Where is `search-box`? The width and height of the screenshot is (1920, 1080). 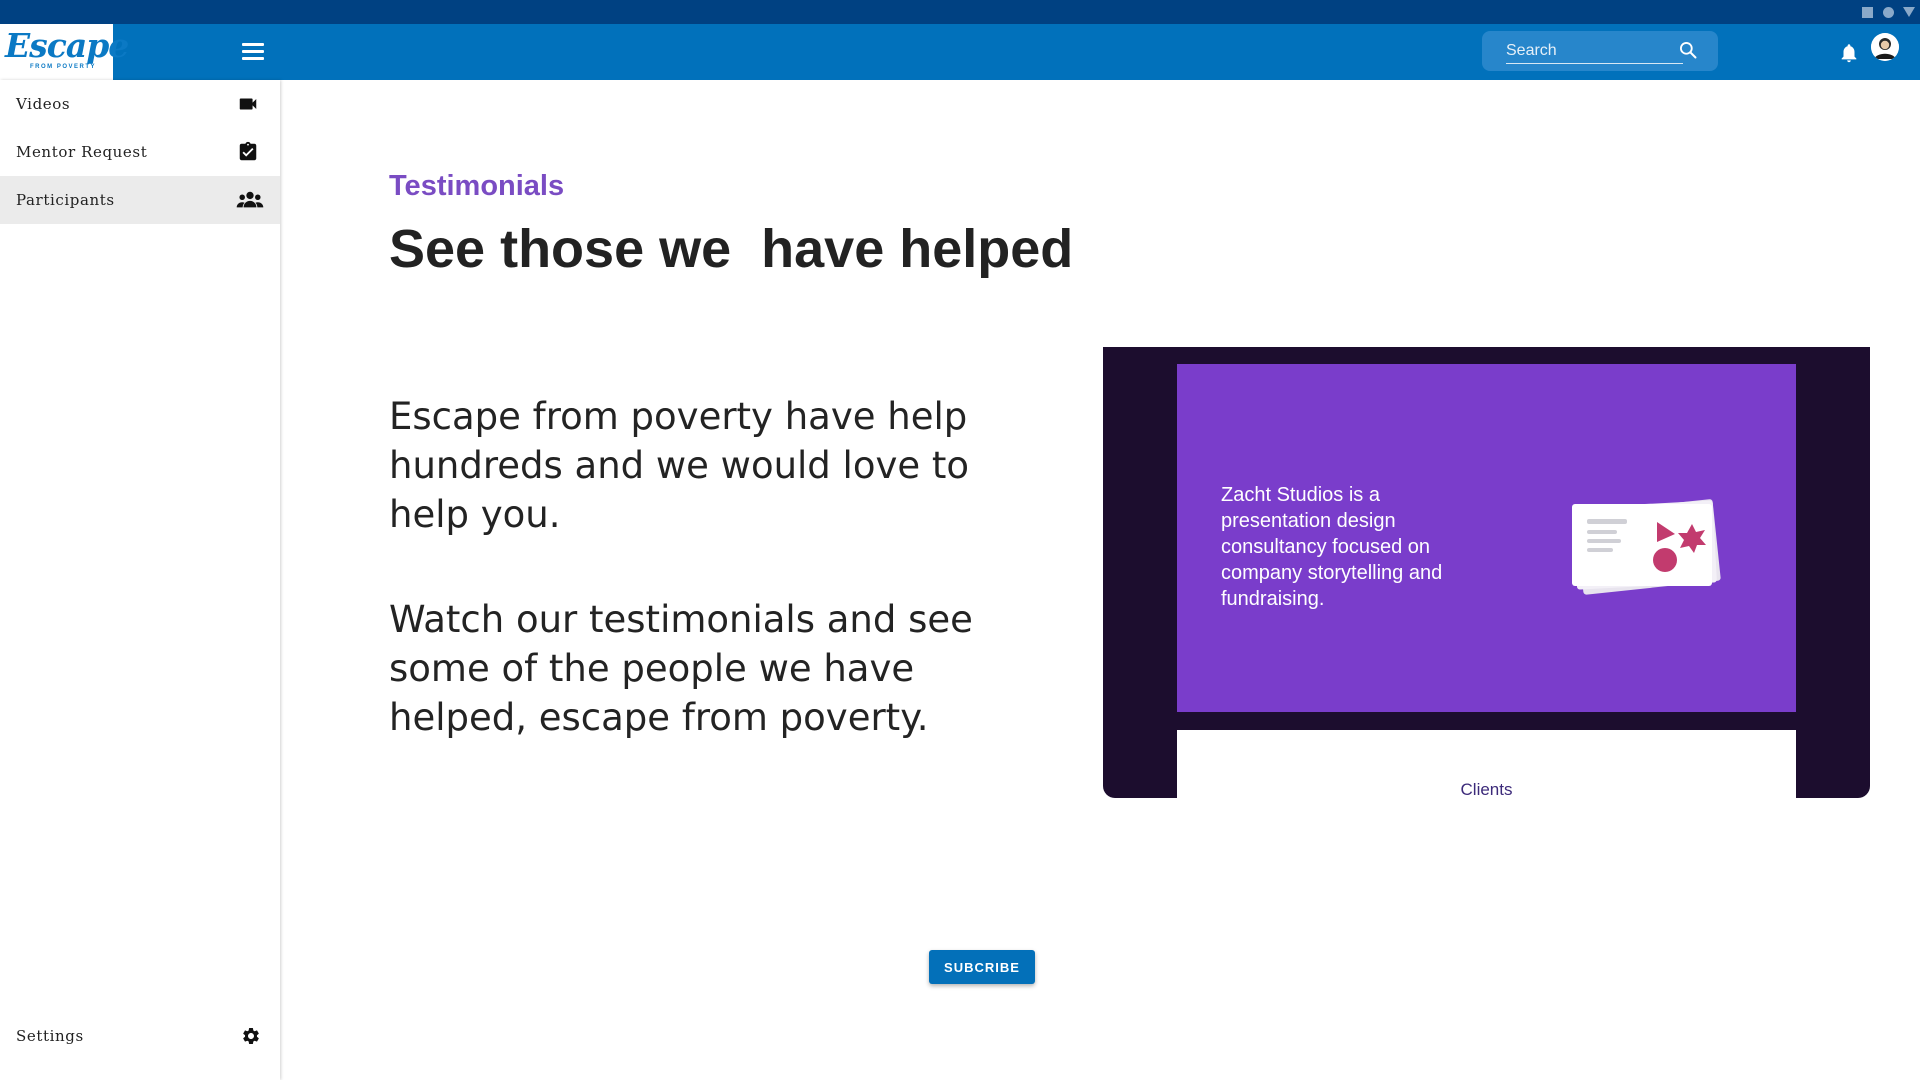
search-box is located at coordinates (1600, 51).